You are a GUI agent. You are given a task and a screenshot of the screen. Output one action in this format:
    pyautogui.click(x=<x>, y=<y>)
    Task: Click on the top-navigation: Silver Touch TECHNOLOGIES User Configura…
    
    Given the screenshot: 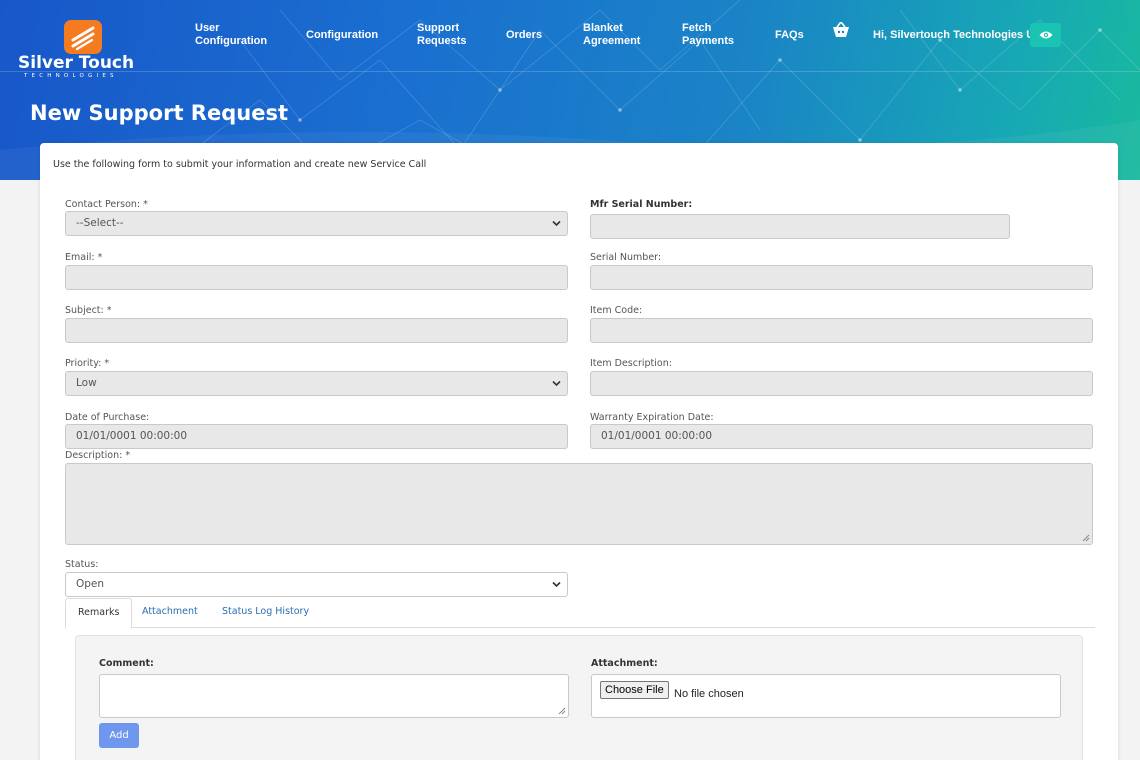 What is the action you would take?
    pyautogui.click(x=570, y=39)
    